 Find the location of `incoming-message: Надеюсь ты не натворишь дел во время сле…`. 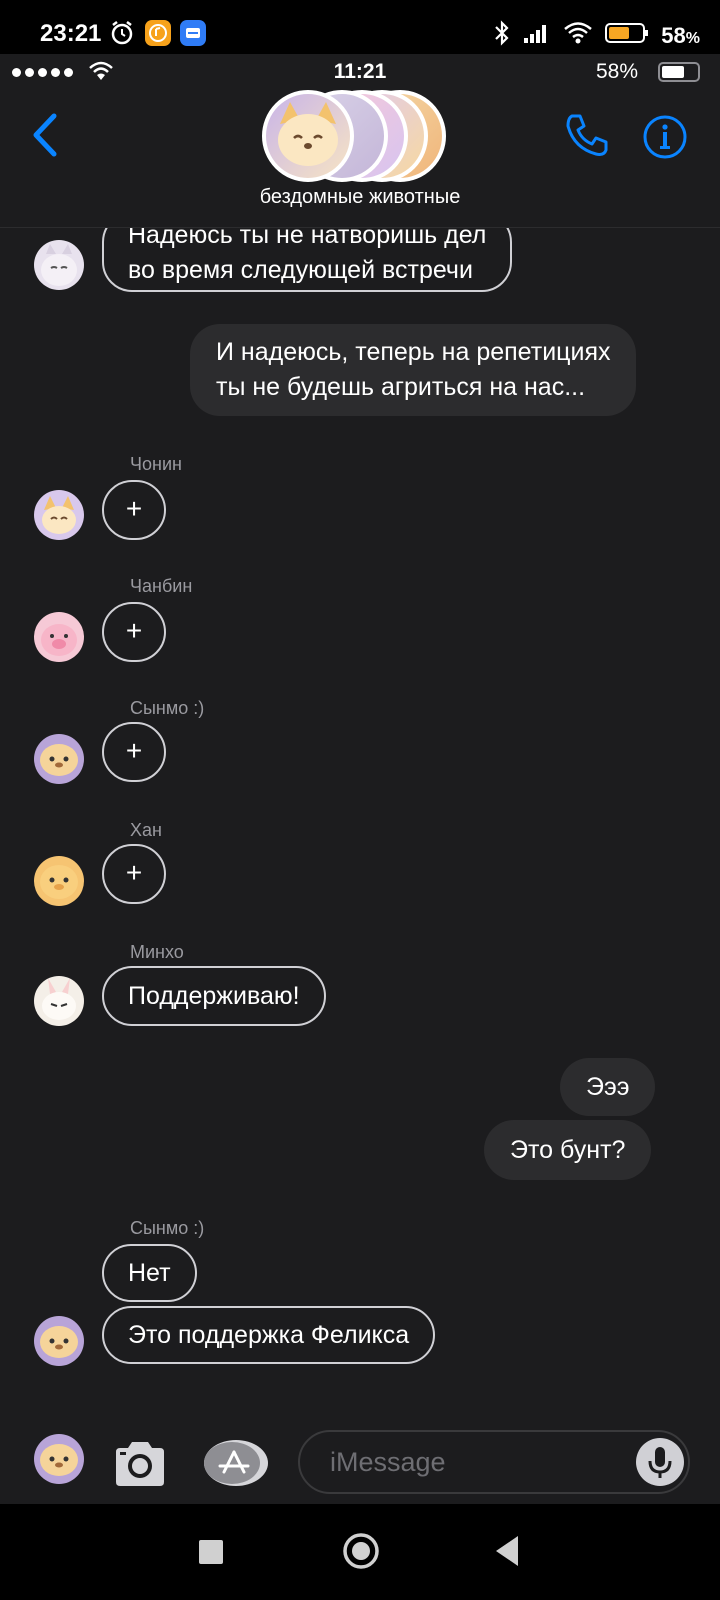

incoming-message: Надеюсь ты не натворишь дел во время сле… is located at coordinates (307, 260).